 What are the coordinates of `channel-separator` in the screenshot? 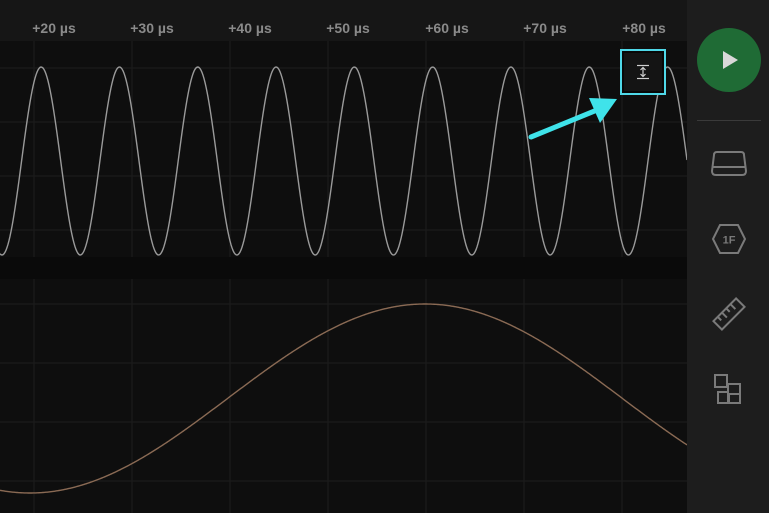 It's located at (343, 268).